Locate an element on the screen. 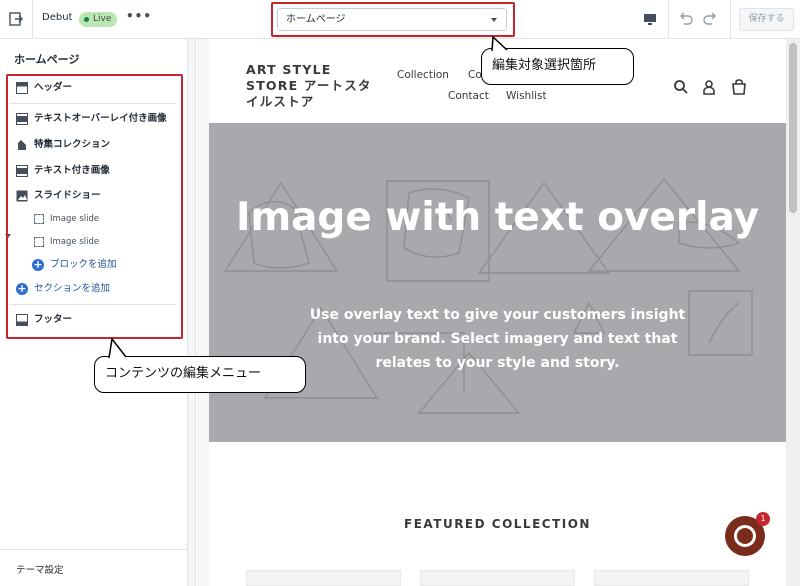 This screenshot has height=586, width=800. notification-badge: 1 is located at coordinates (763, 519).